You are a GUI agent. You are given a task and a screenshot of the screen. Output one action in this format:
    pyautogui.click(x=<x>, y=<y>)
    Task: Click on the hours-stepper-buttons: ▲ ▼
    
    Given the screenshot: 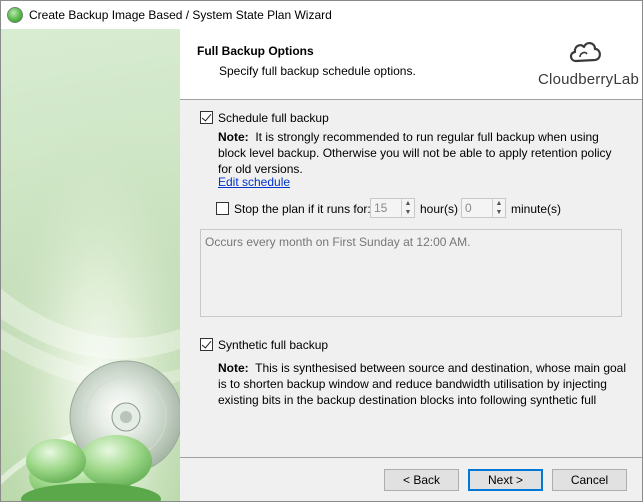 What is the action you would take?
    pyautogui.click(x=407, y=208)
    